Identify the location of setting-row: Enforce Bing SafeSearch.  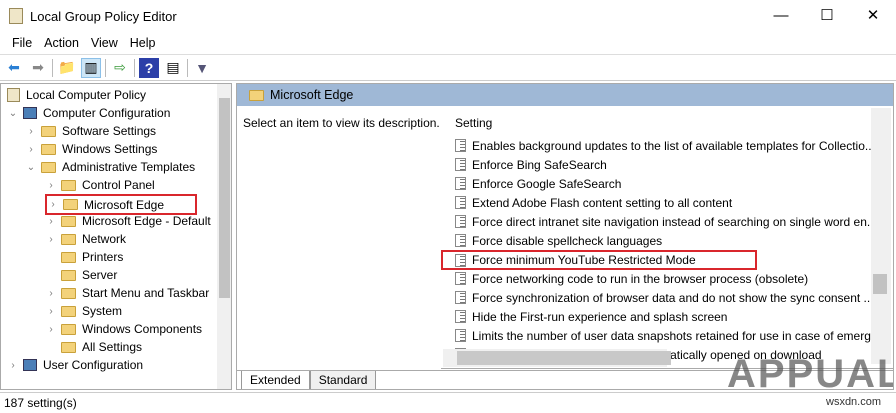
(531, 164).